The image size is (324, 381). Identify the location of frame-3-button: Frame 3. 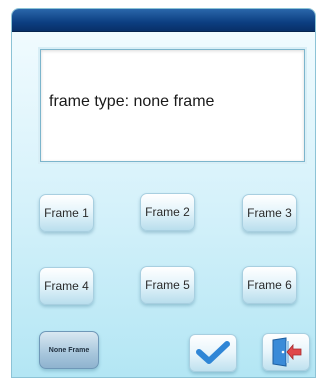
(269, 213).